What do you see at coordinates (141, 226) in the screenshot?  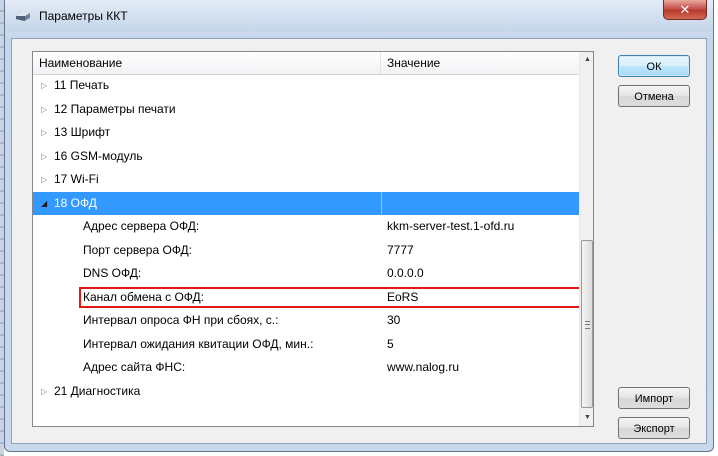 I see `row-label: Адрес сервера ОФД:` at bounding box center [141, 226].